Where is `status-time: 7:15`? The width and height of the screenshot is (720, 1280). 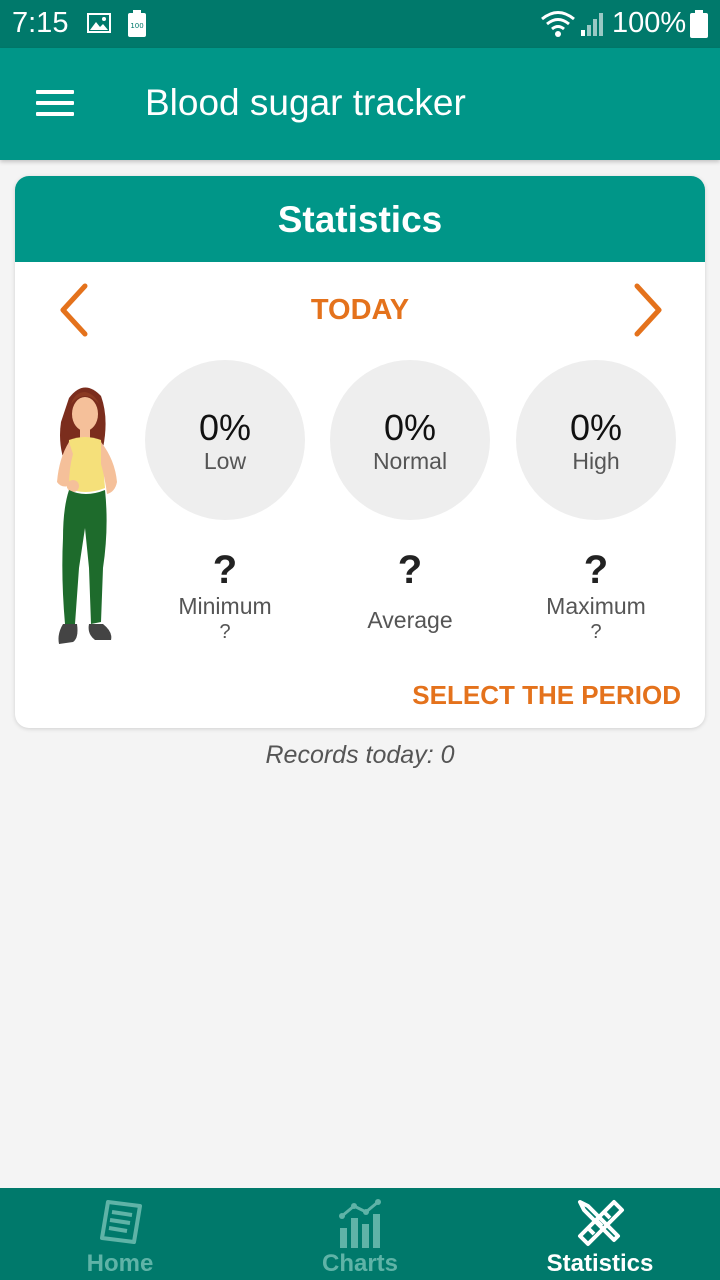 status-time: 7:15 is located at coordinates (40, 23).